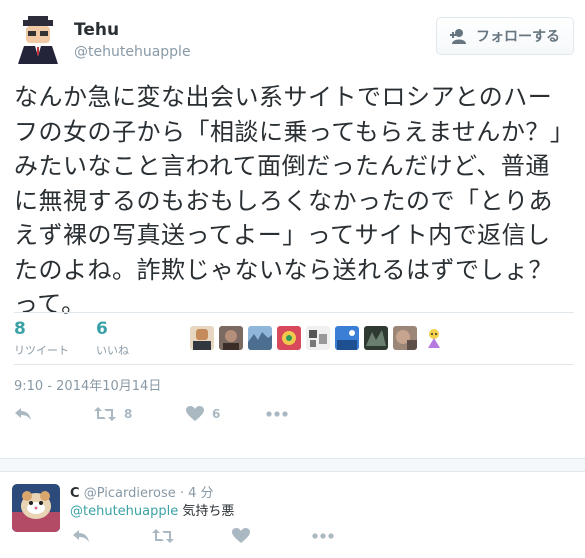  Describe the element at coordinates (132, 52) in the screenshot. I see `user-handle: @tehutehuapple` at that location.